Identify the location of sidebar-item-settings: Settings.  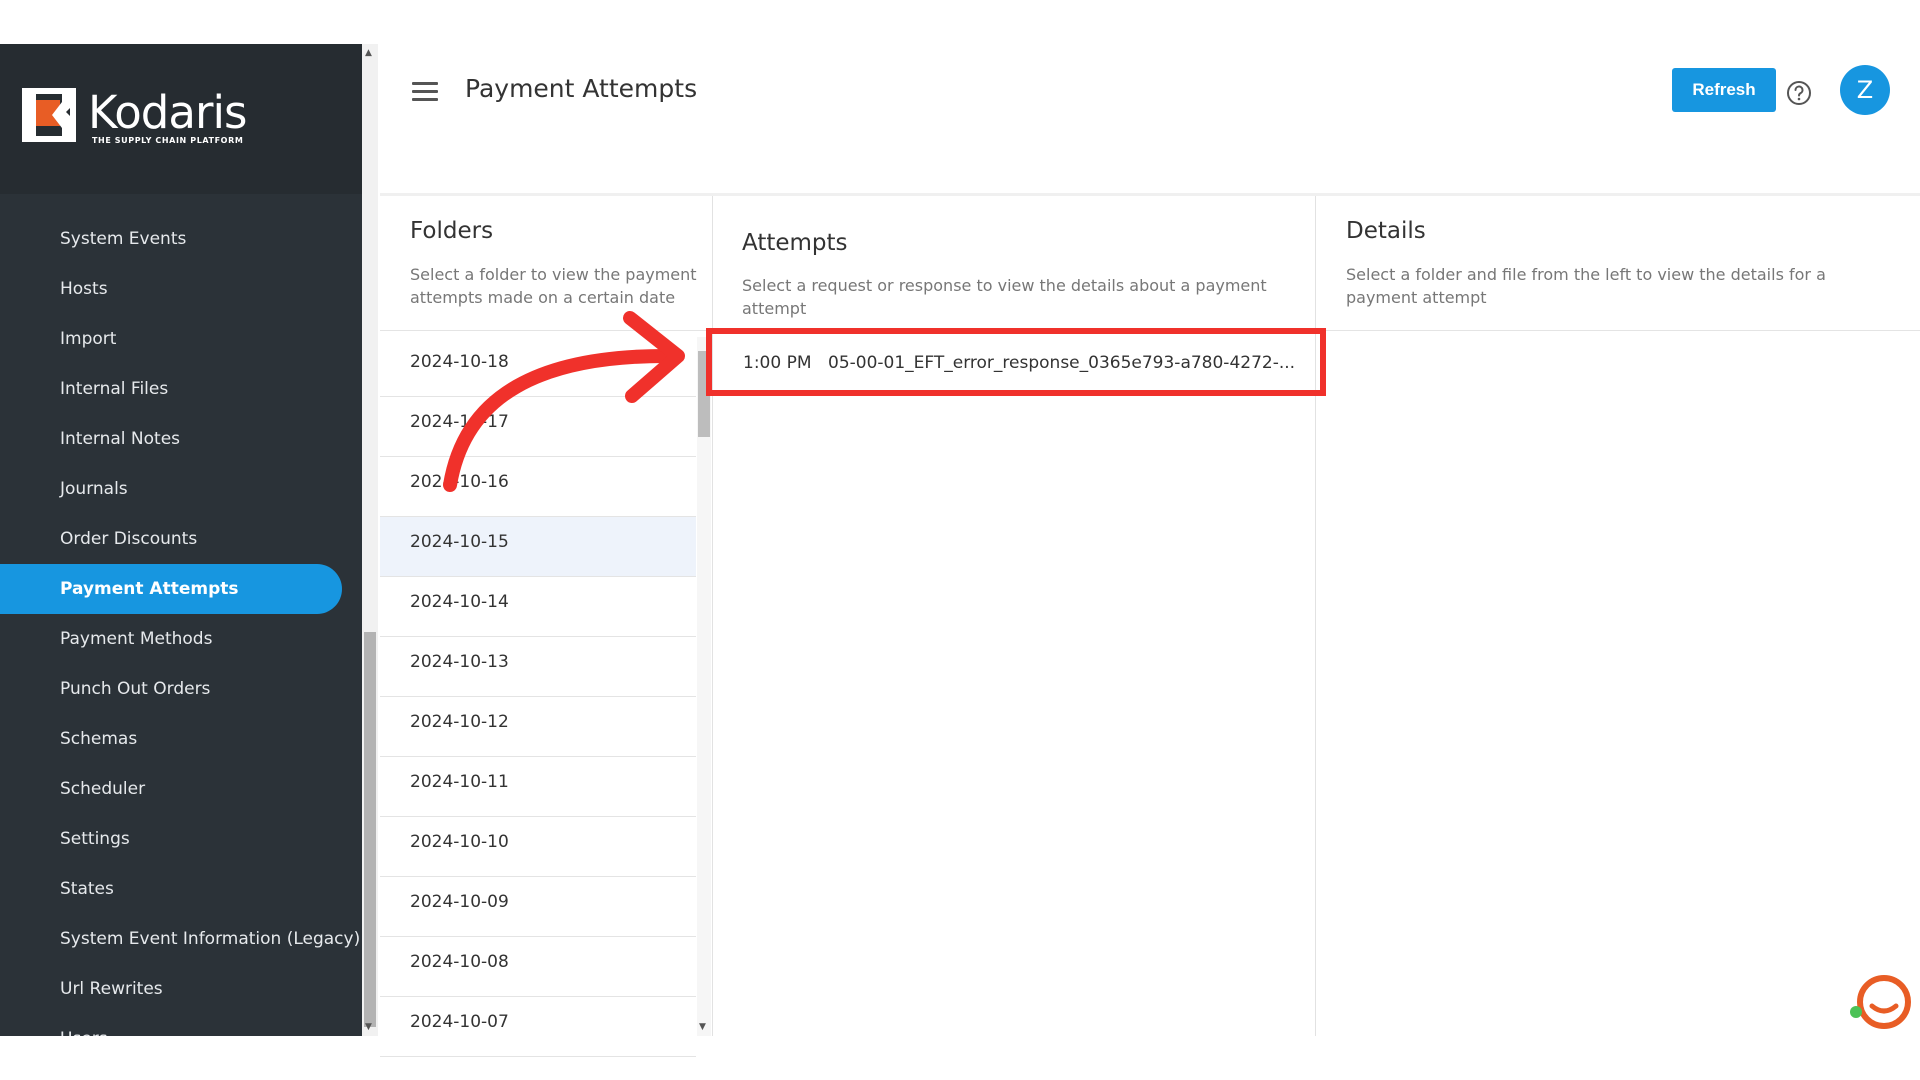
(181, 839).